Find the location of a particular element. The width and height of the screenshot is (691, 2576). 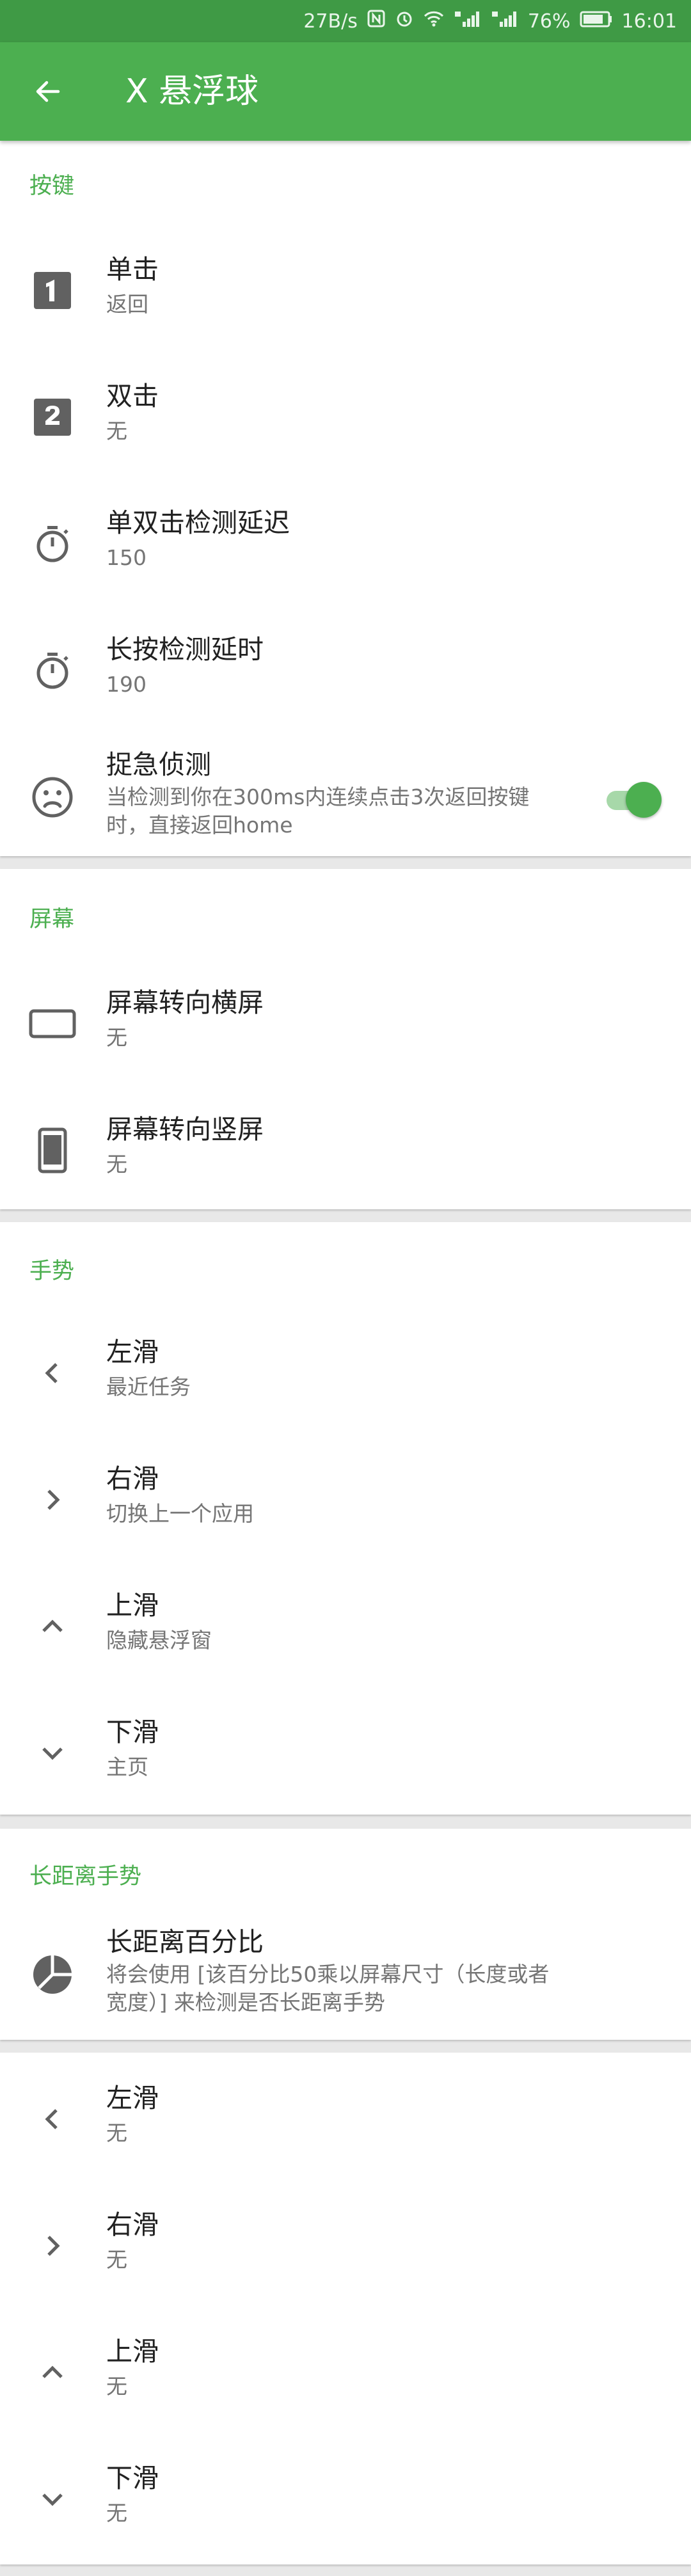

section-header-gestures: 手势 is located at coordinates (52, 1271).